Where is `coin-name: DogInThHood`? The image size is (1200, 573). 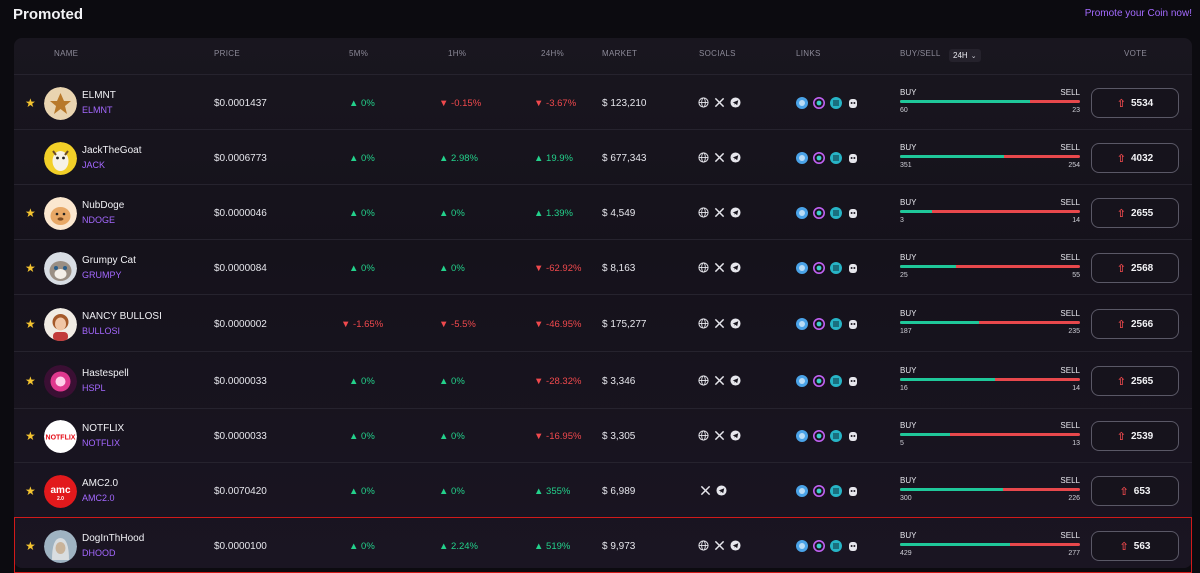
coin-name: DogInThHood is located at coordinates (113, 538).